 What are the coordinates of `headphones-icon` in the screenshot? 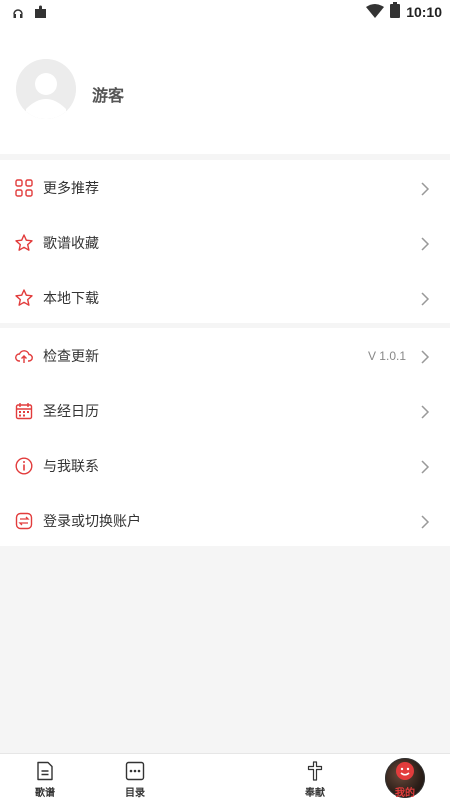 It's located at (18, 13).